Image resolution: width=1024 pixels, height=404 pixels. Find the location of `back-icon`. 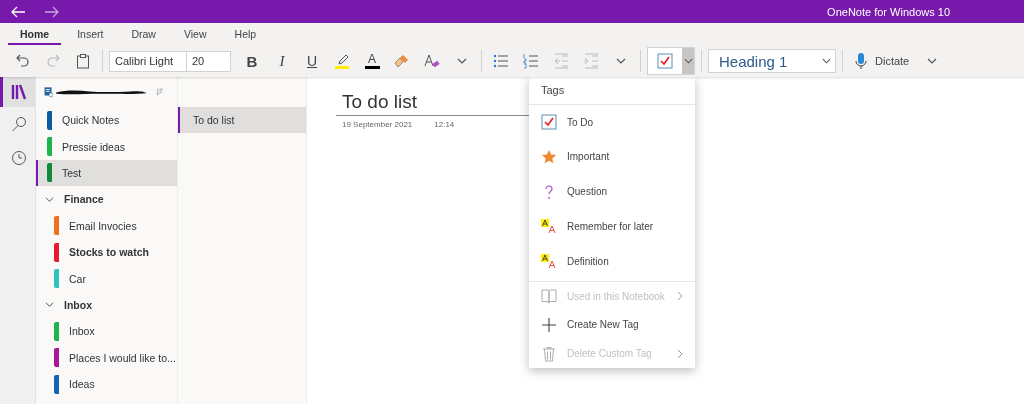

back-icon is located at coordinates (18, 11).